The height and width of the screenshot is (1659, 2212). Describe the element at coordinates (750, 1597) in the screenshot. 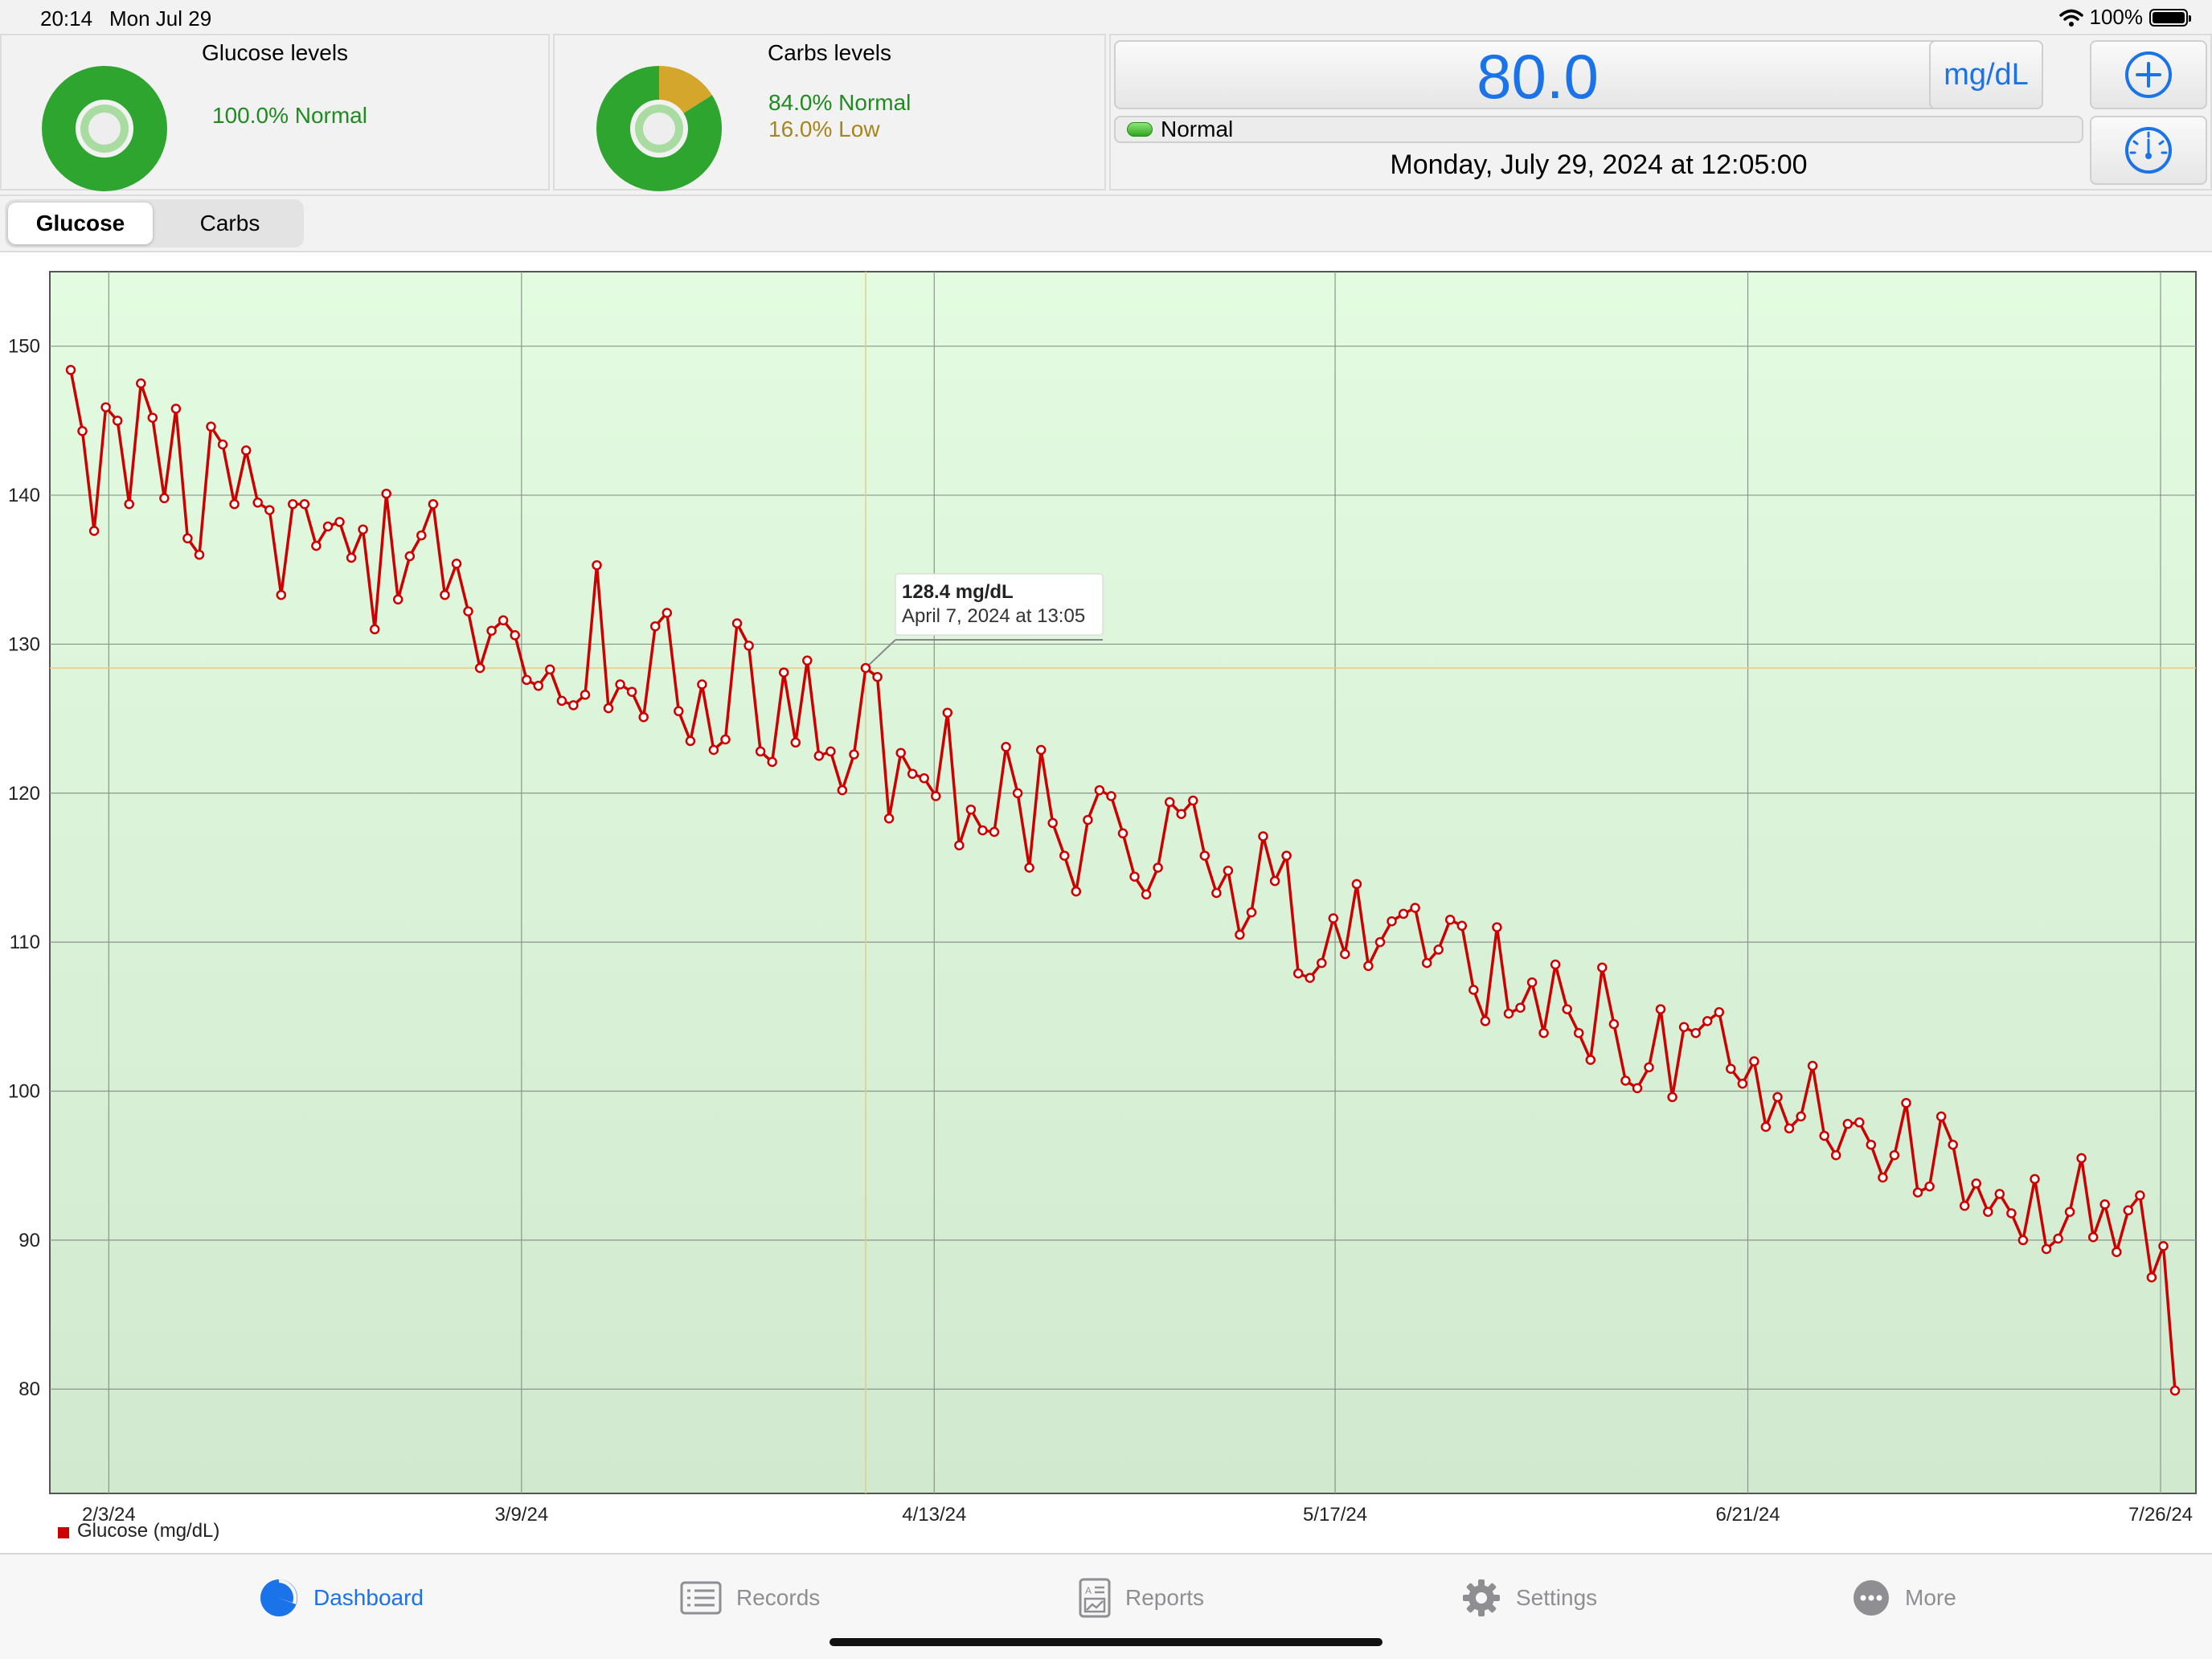

I see `tab-records: Records` at that location.